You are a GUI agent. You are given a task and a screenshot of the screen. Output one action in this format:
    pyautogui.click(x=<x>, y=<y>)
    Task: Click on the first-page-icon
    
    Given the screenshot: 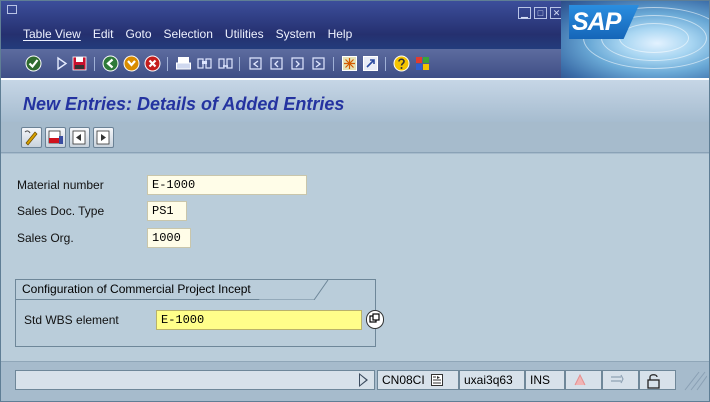 What is the action you would take?
    pyautogui.click(x=255, y=63)
    